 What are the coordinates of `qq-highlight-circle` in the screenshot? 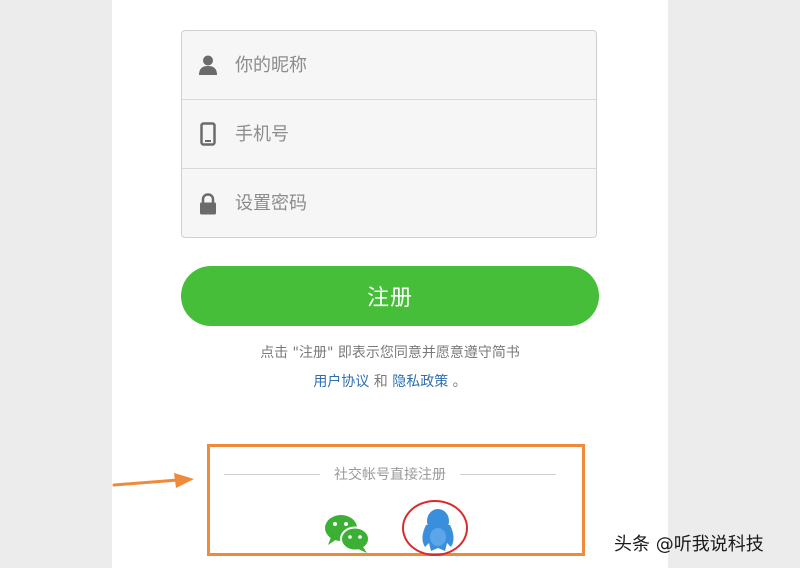 It's located at (435, 528).